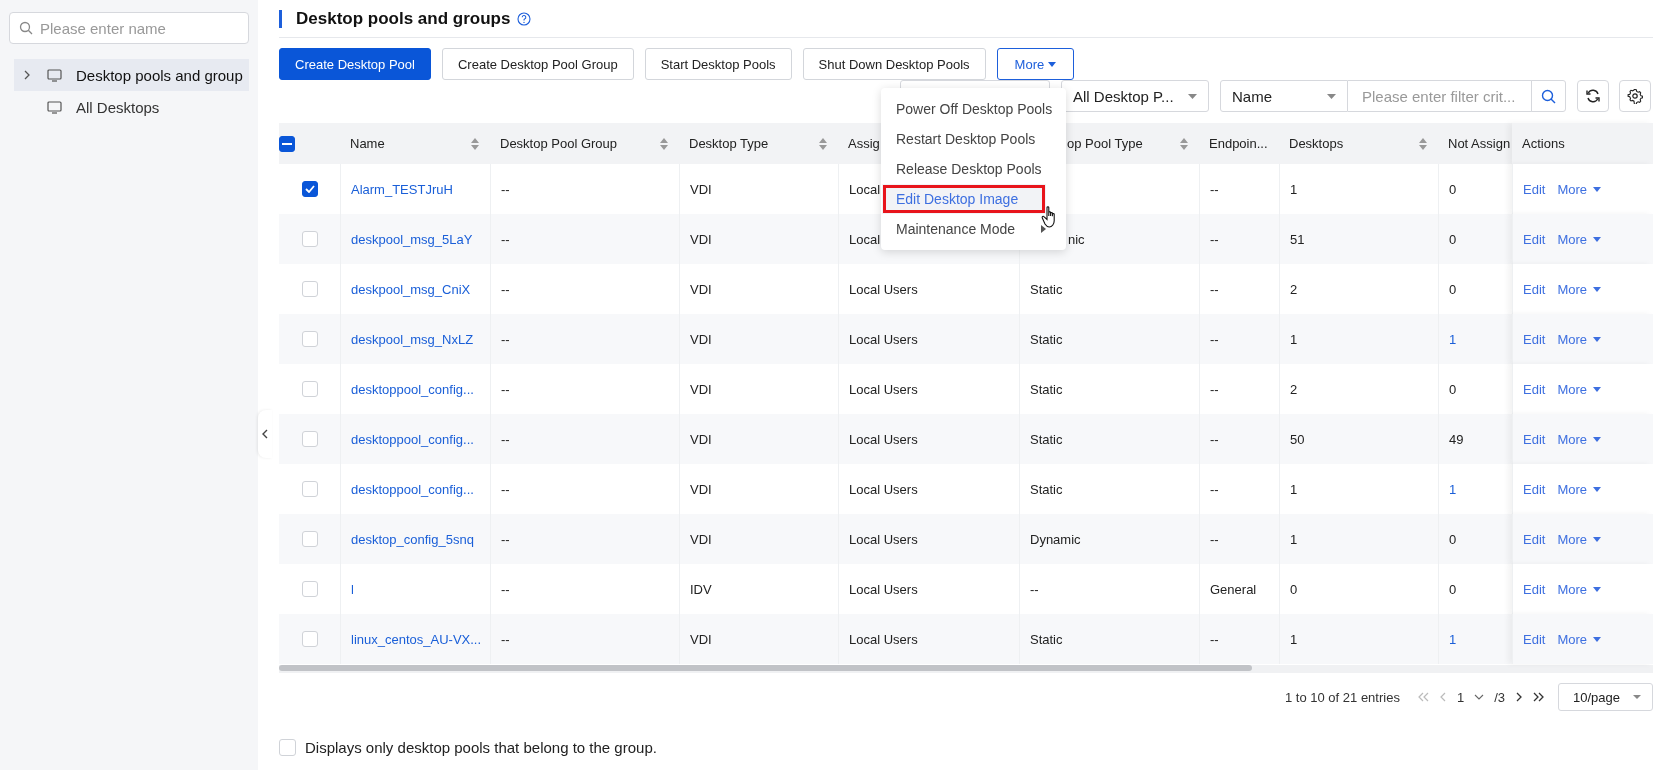 The width and height of the screenshot is (1664, 770). I want to click on search-icon, so click(1548, 96).